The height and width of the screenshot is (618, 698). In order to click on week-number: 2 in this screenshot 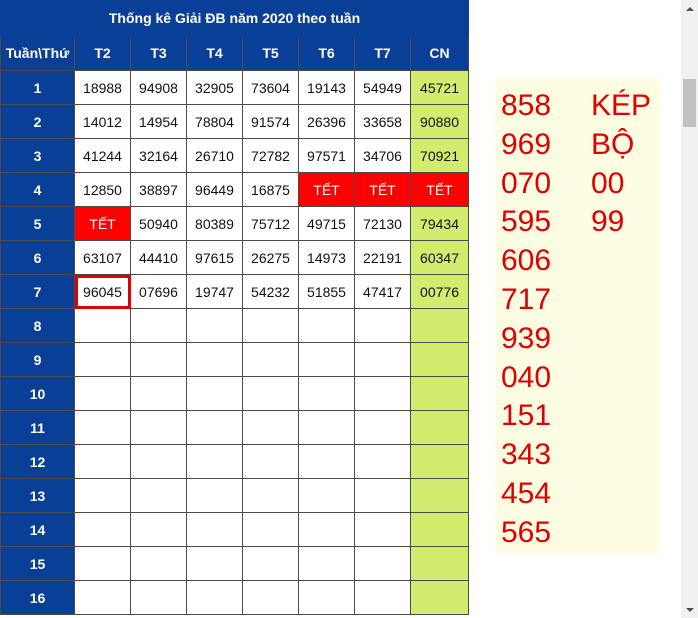, I will do `click(37, 121)`.